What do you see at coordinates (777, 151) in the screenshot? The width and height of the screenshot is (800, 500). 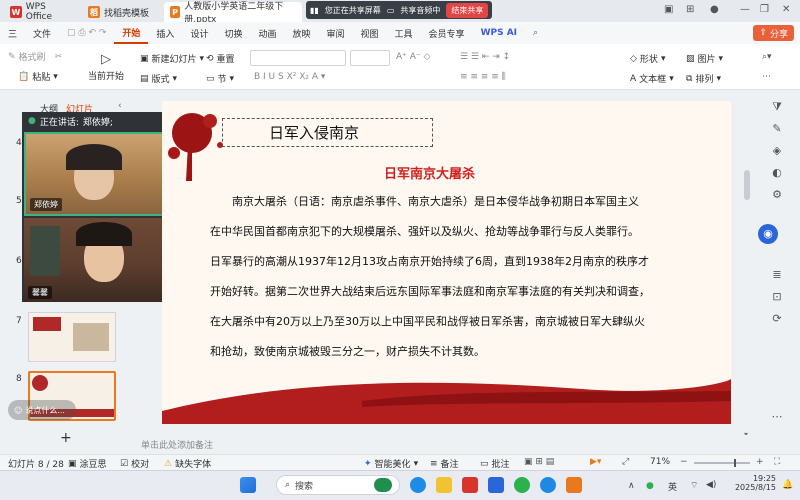 I see `shapes-icon: ◈` at bounding box center [777, 151].